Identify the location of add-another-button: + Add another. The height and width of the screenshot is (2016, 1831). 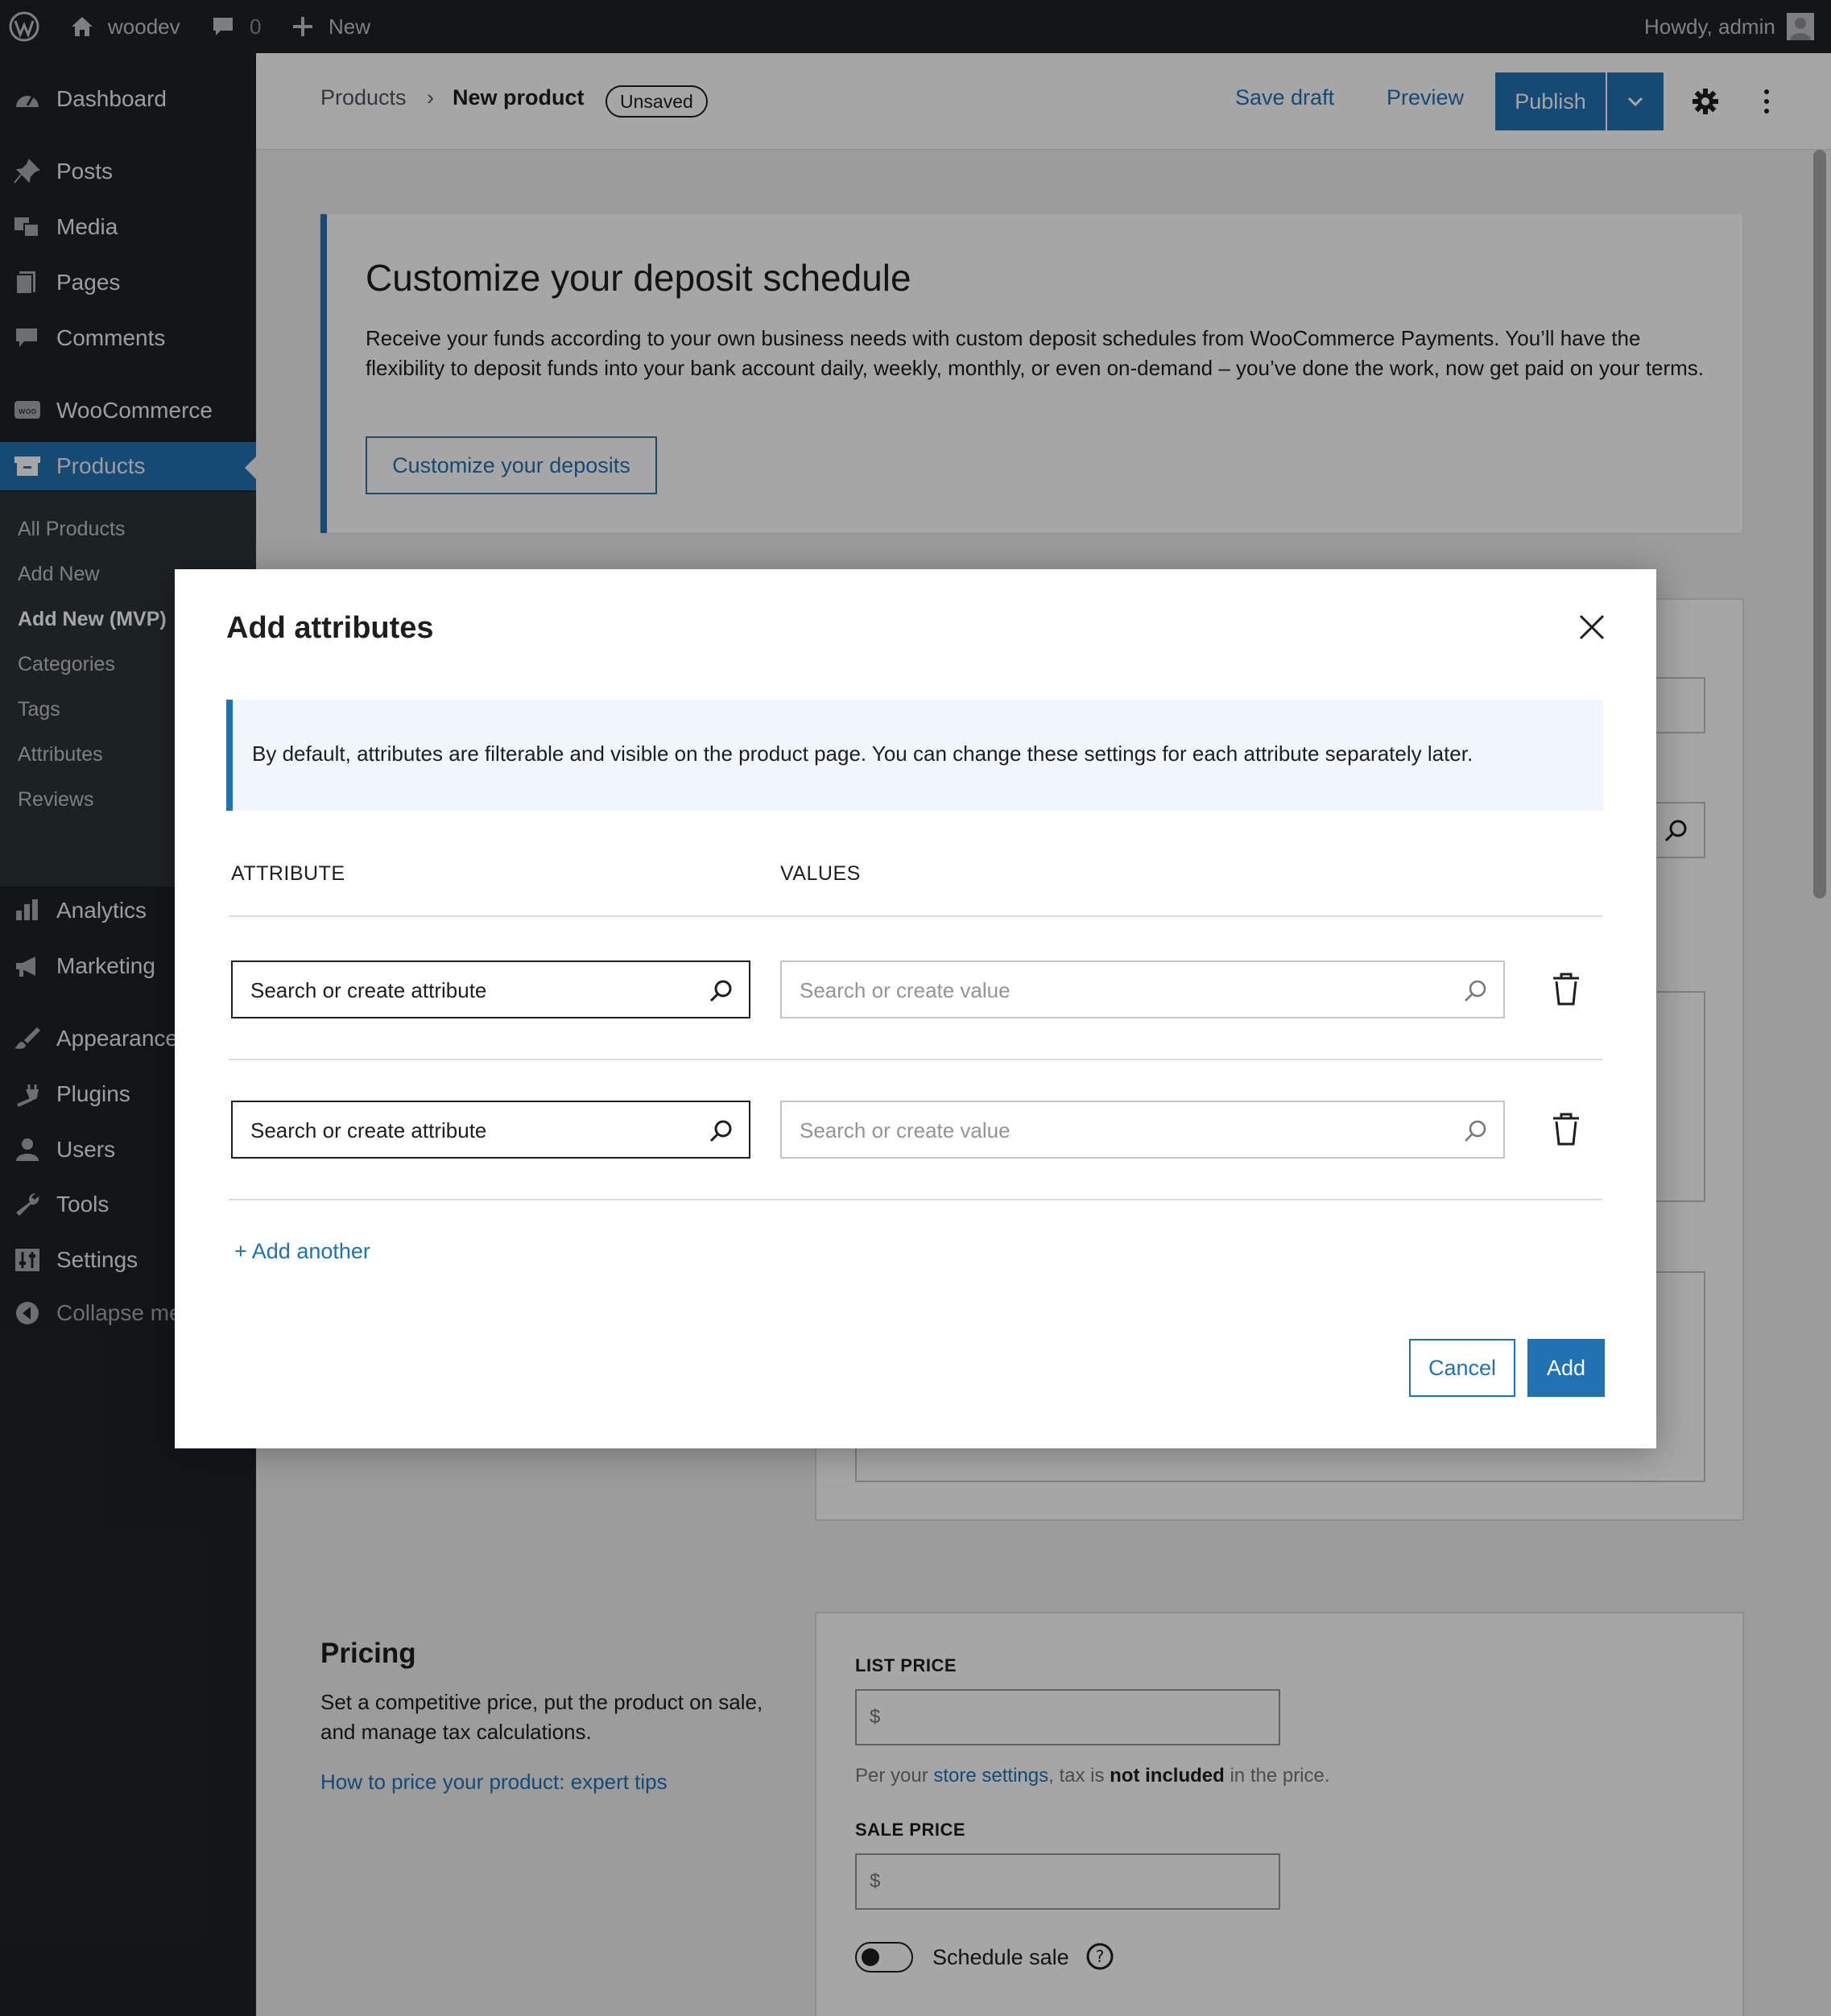
(302, 1251).